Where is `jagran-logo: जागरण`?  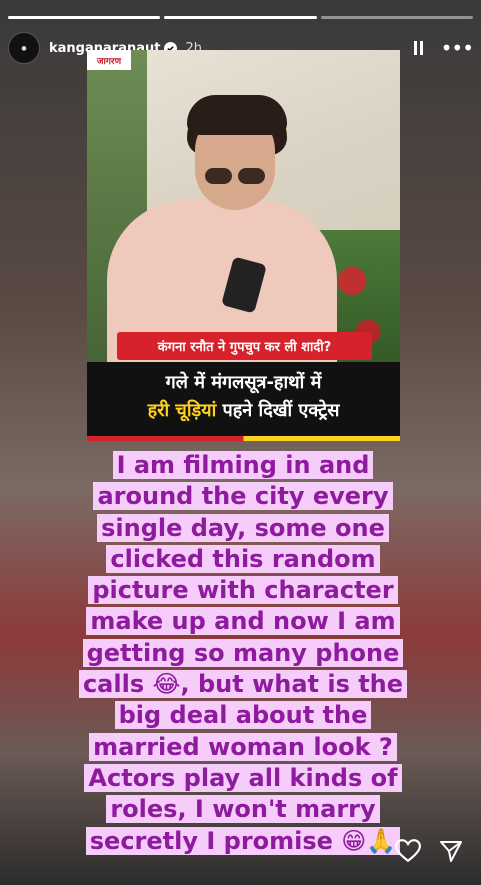
jagran-logo: जागरण is located at coordinates (109, 60).